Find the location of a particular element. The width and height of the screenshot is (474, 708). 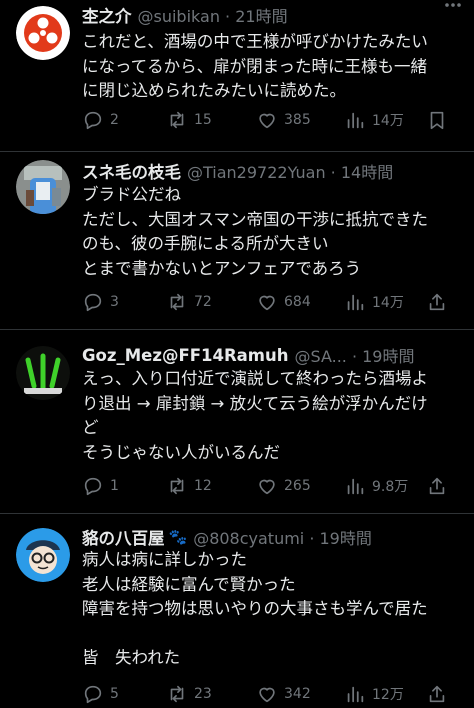

like-button: 265 is located at coordinates (283, 486).